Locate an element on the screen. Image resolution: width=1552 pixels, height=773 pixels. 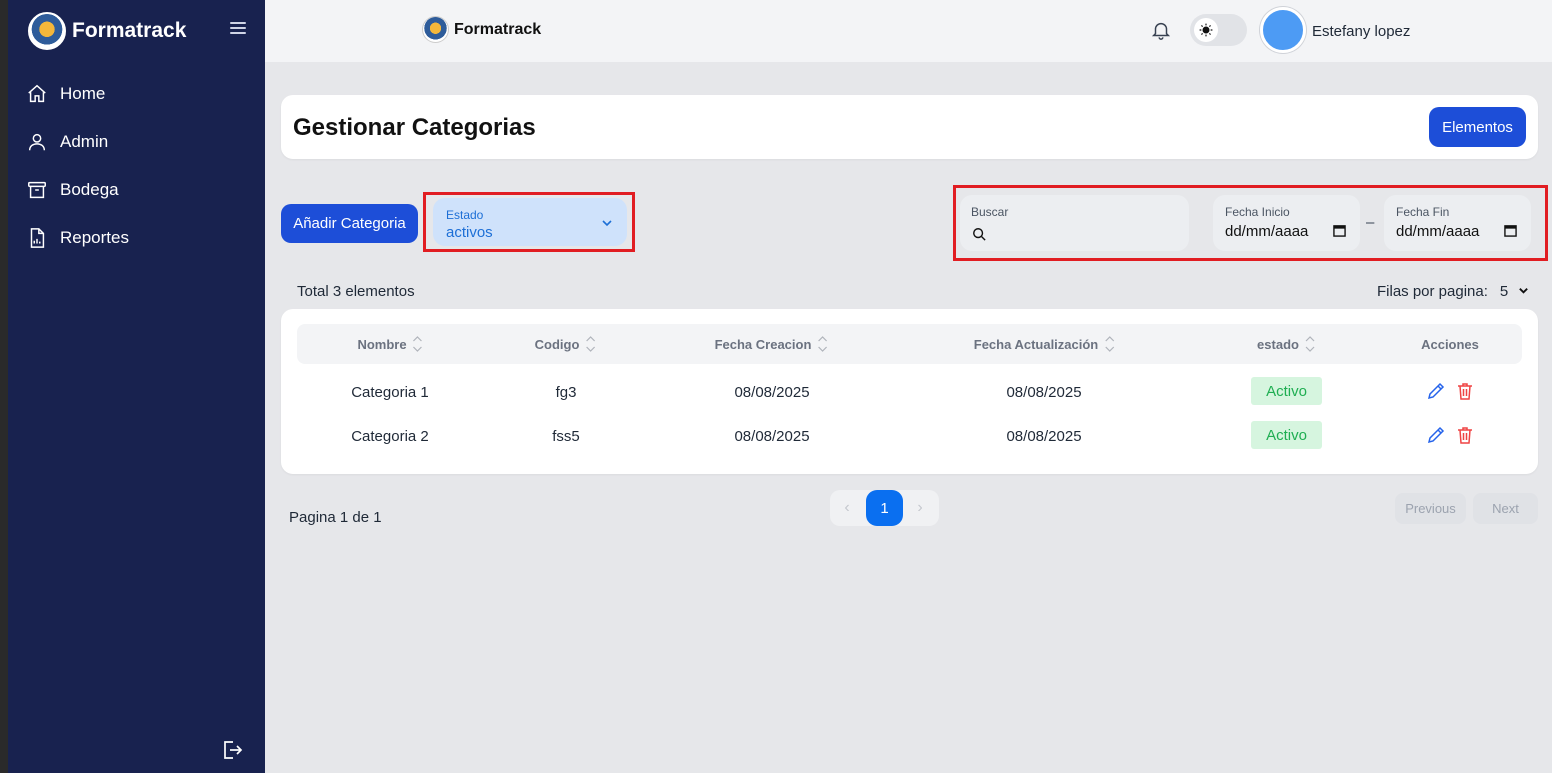
sidebar-item-label: Home is located at coordinates (83, 93).